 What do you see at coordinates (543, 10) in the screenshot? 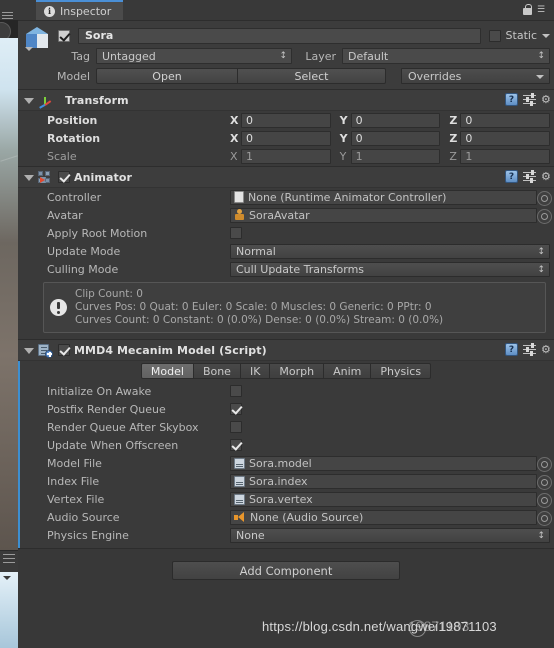
I see `tab-menu-icon: ☰` at bounding box center [543, 10].